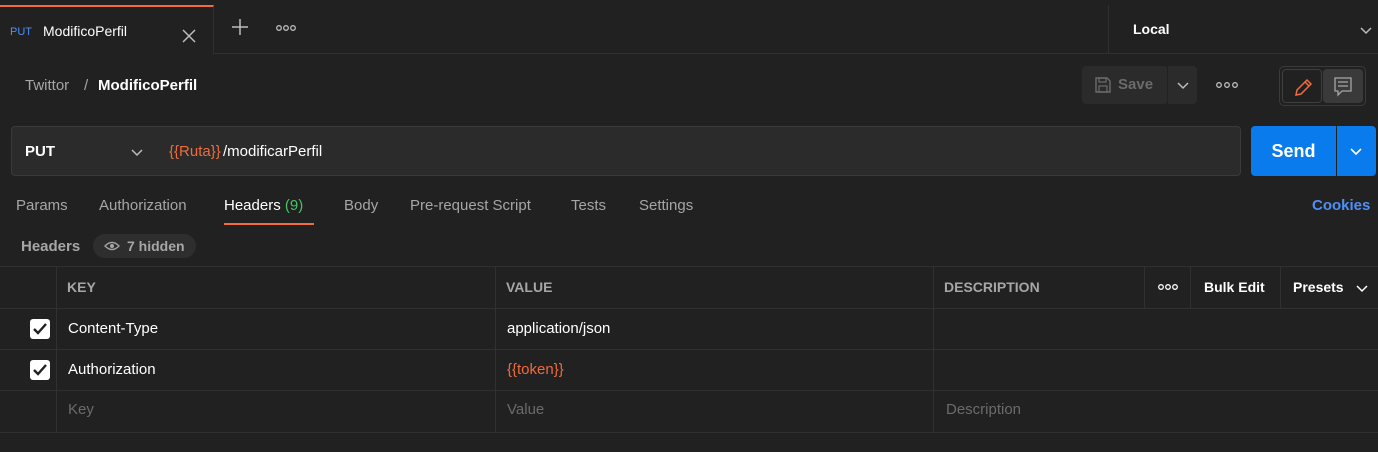 Image resolution: width=1378 pixels, height=452 pixels. Describe the element at coordinates (85, 31) in the screenshot. I see `tab-title: ModificoPerfil` at that location.